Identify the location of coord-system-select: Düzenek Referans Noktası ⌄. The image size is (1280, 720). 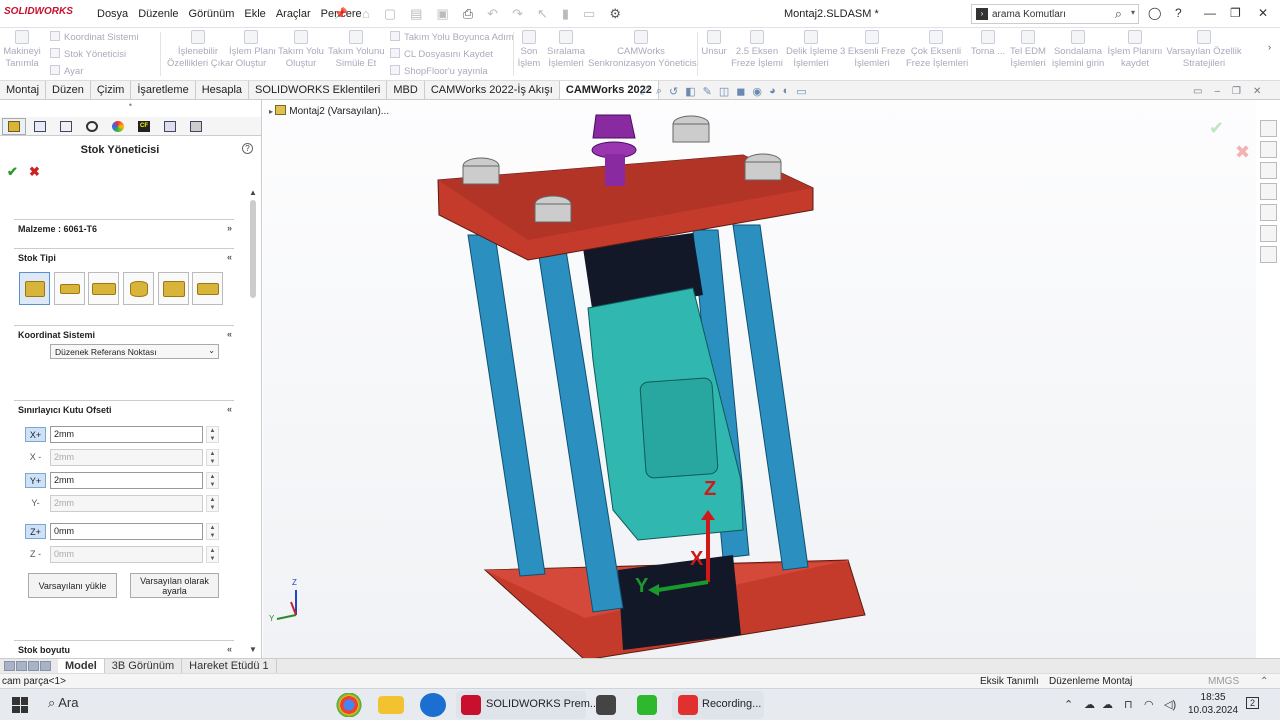
(134, 351).